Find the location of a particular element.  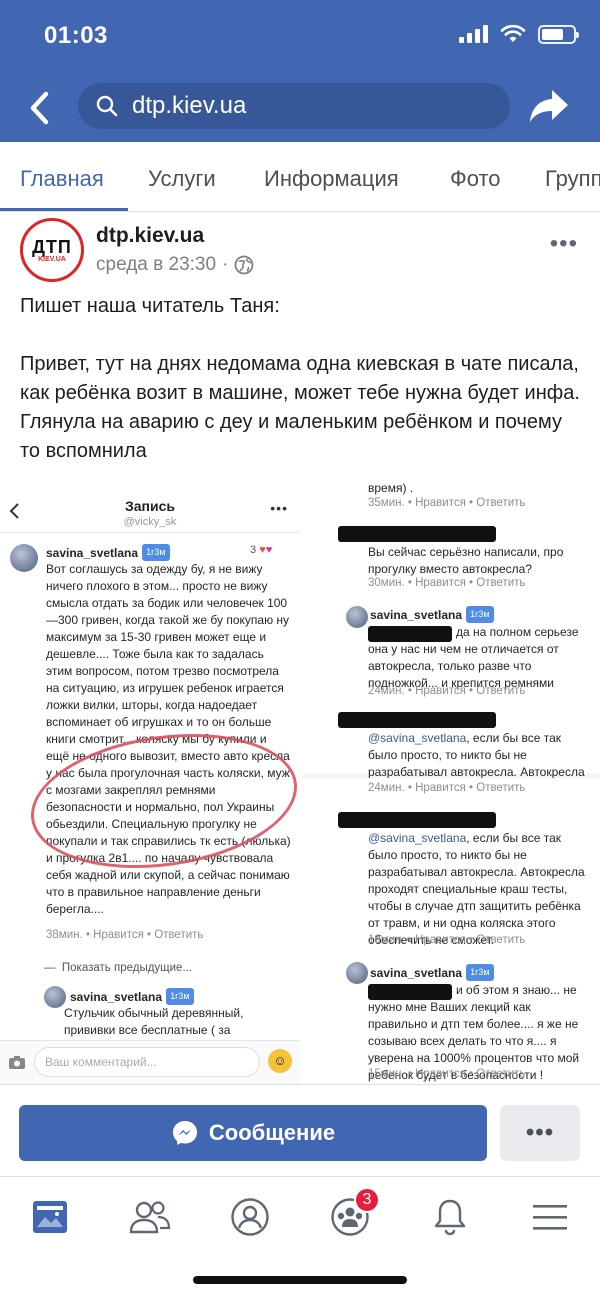

nav-feed is located at coordinates (50, 1217).